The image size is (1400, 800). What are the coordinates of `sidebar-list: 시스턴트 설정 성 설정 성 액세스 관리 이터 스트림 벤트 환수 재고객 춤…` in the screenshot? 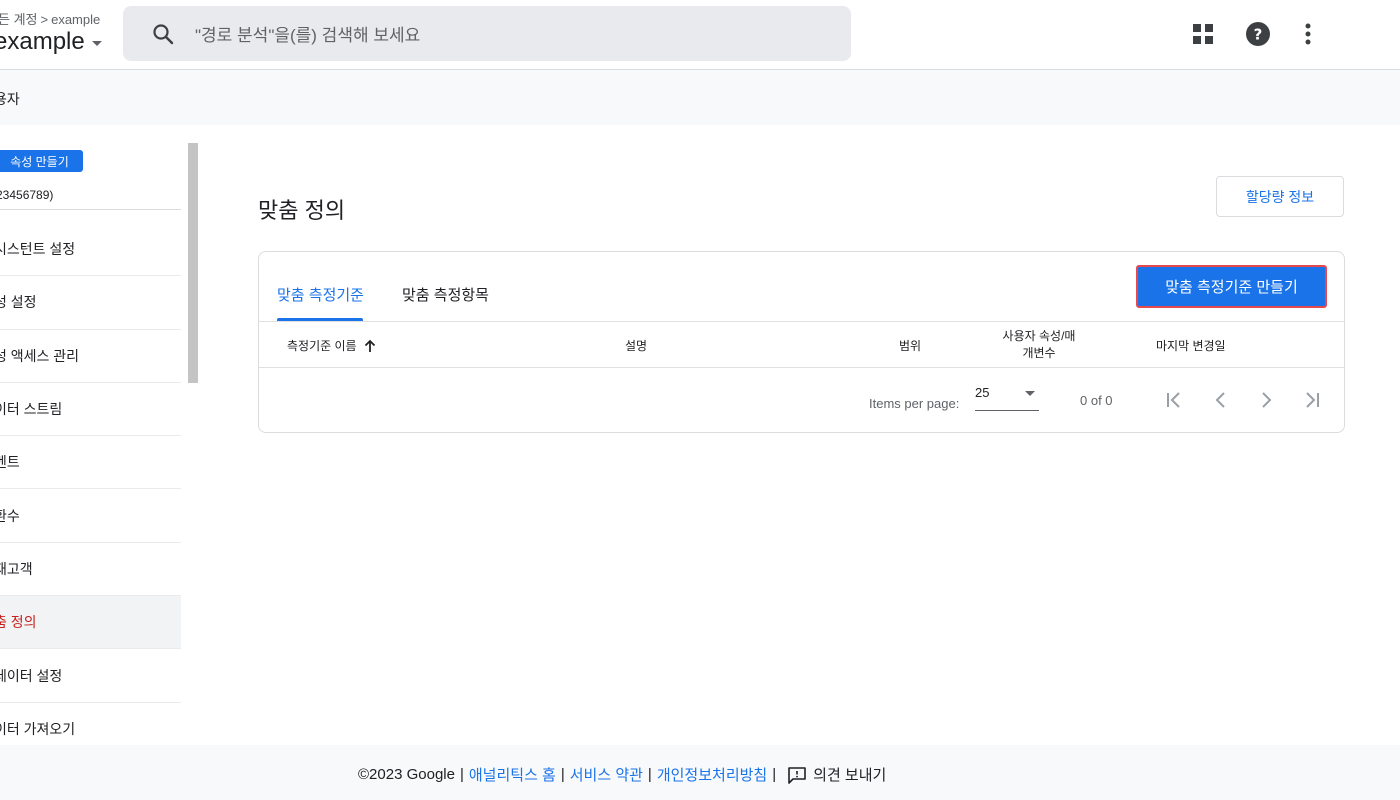 It's located at (90, 484).